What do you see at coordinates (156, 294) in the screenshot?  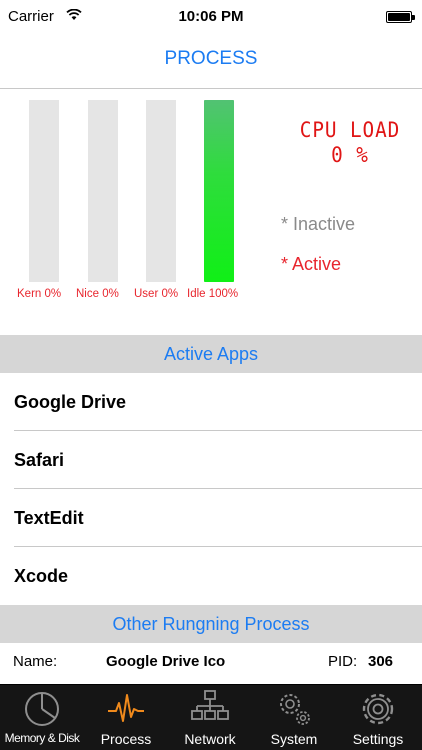 I see `cpu-bar-label-user: User 0%` at bounding box center [156, 294].